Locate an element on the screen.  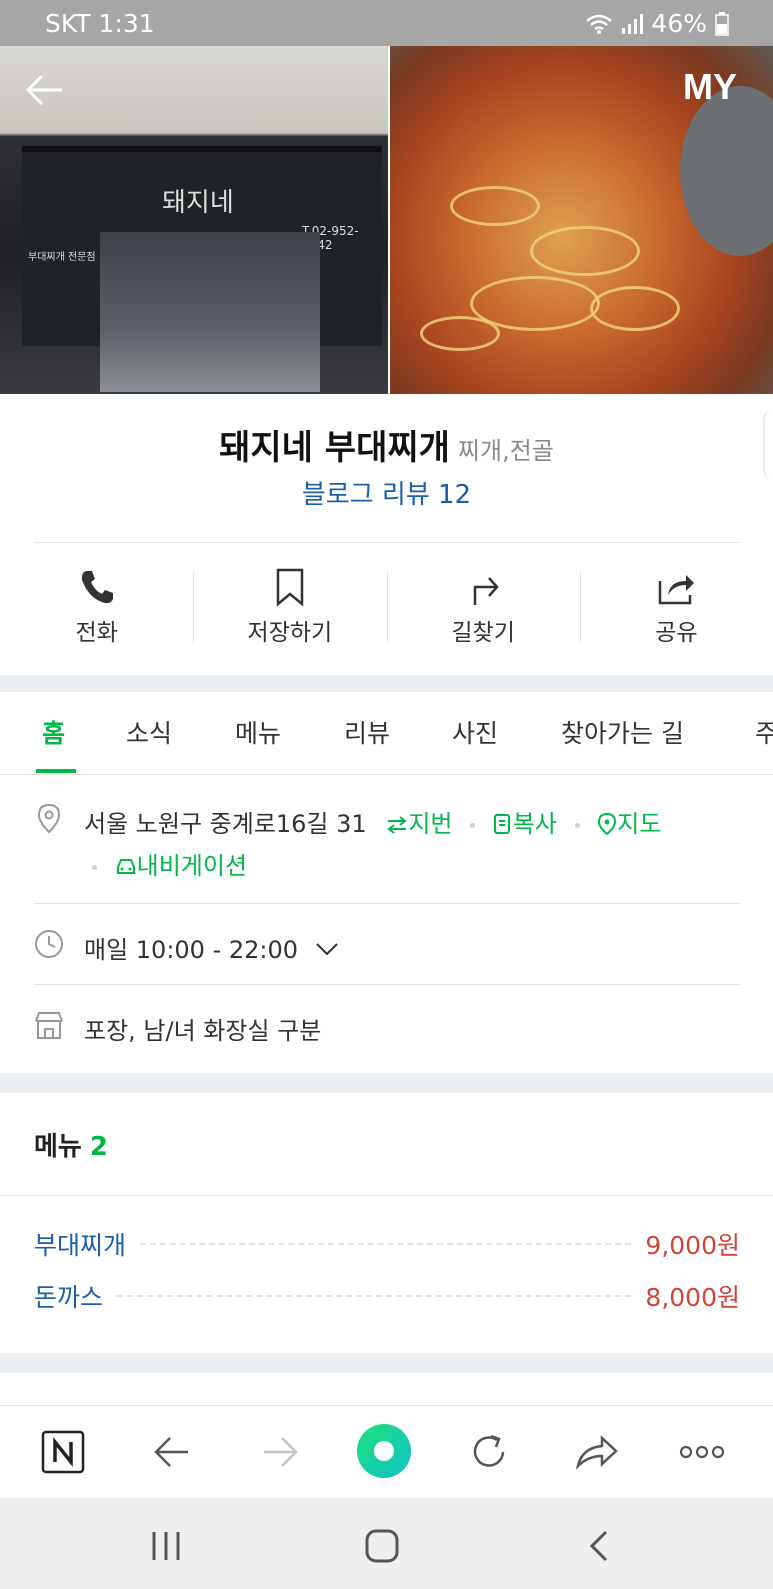
battery-icon is located at coordinates (722, 23).